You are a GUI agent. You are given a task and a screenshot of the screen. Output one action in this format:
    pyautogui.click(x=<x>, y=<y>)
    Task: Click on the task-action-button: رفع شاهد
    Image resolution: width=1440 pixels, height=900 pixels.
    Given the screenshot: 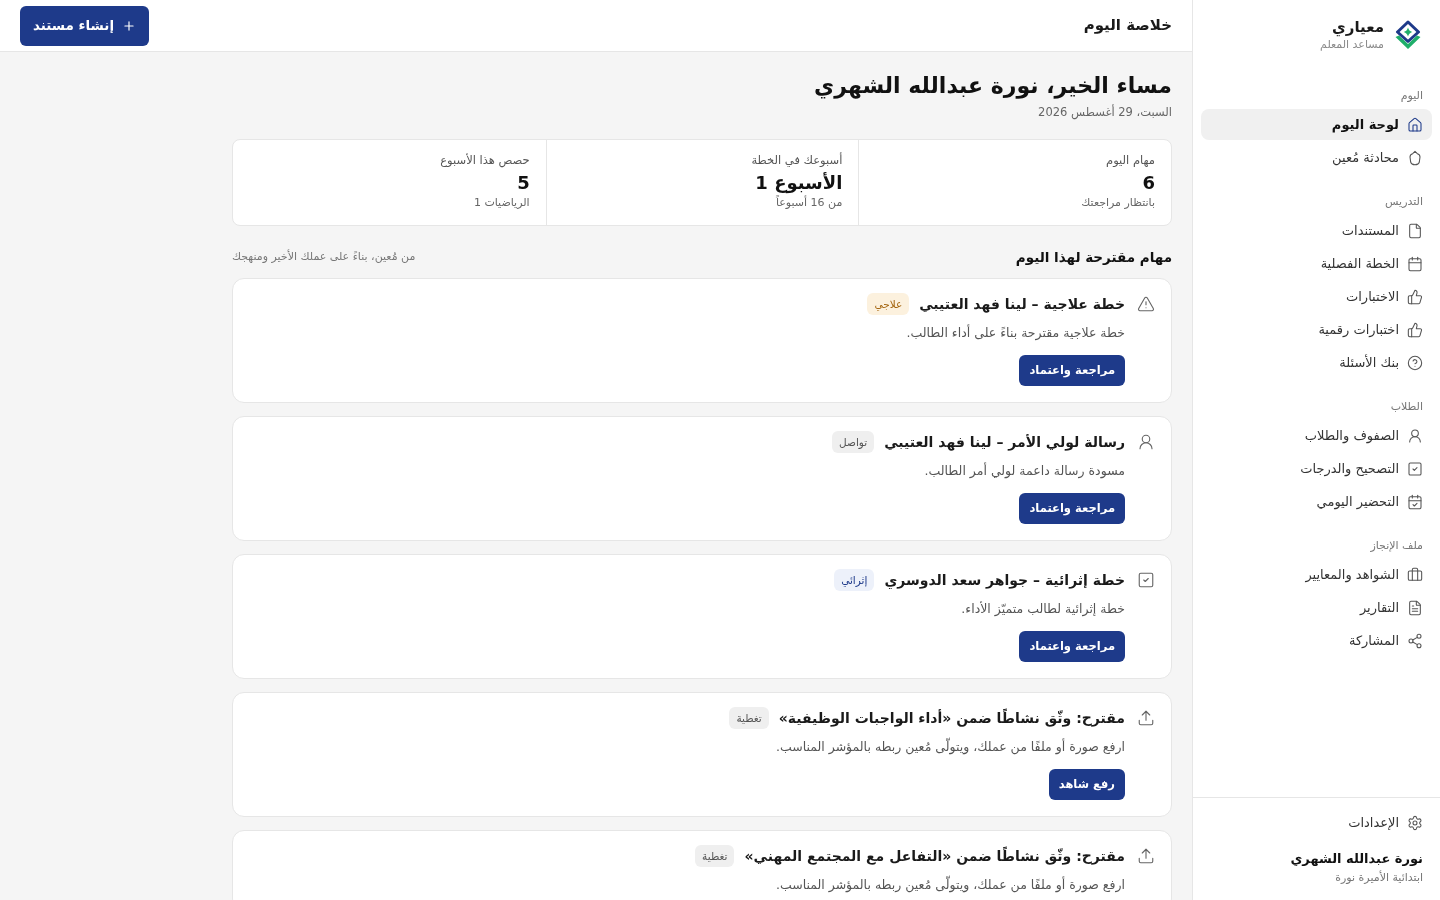 What is the action you would take?
    pyautogui.click(x=1086, y=784)
    